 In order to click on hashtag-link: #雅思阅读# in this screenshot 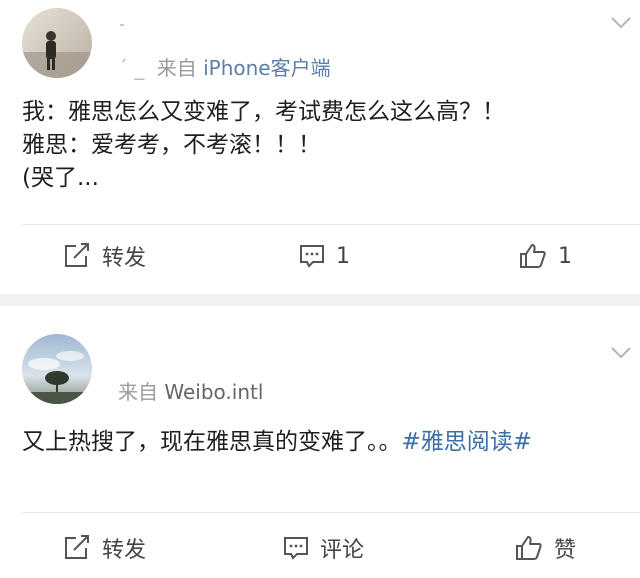, I will do `click(467, 442)`.